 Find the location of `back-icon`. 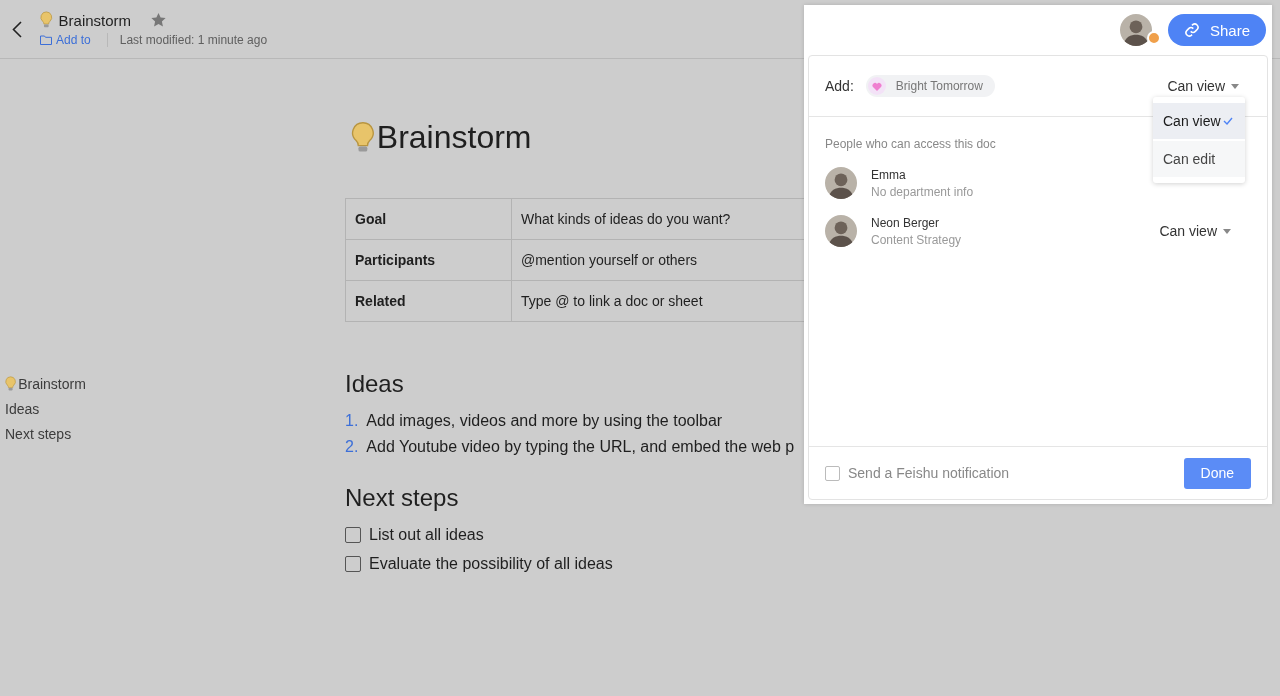

back-icon is located at coordinates (17, 29).